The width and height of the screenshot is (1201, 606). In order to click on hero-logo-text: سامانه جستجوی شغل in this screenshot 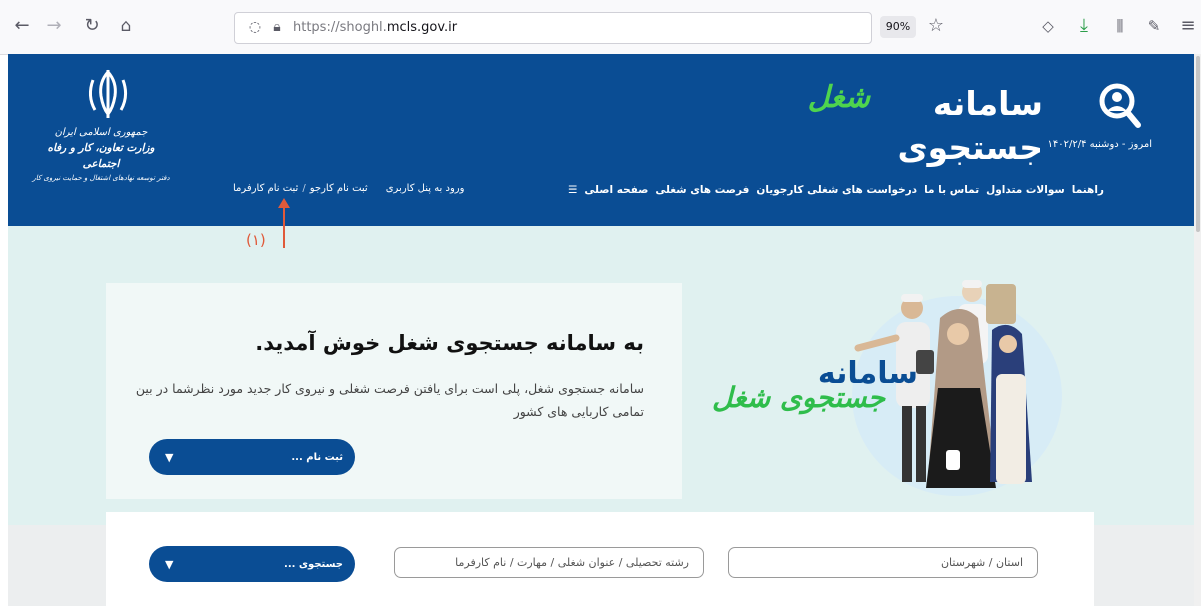, I will do `click(820, 390)`.